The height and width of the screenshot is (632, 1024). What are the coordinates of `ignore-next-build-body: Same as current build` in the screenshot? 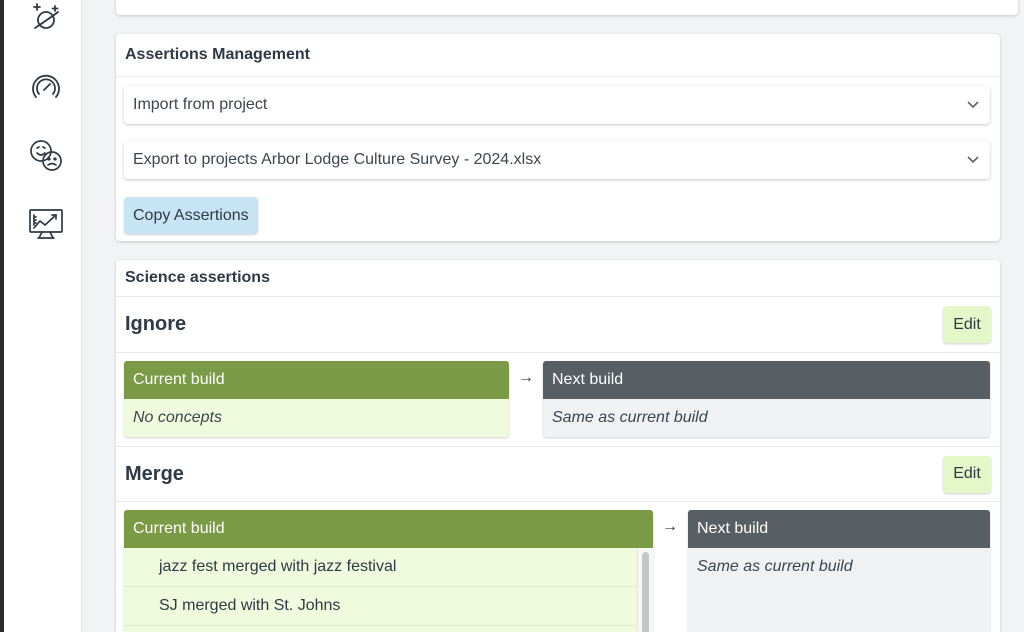 It's located at (766, 418).